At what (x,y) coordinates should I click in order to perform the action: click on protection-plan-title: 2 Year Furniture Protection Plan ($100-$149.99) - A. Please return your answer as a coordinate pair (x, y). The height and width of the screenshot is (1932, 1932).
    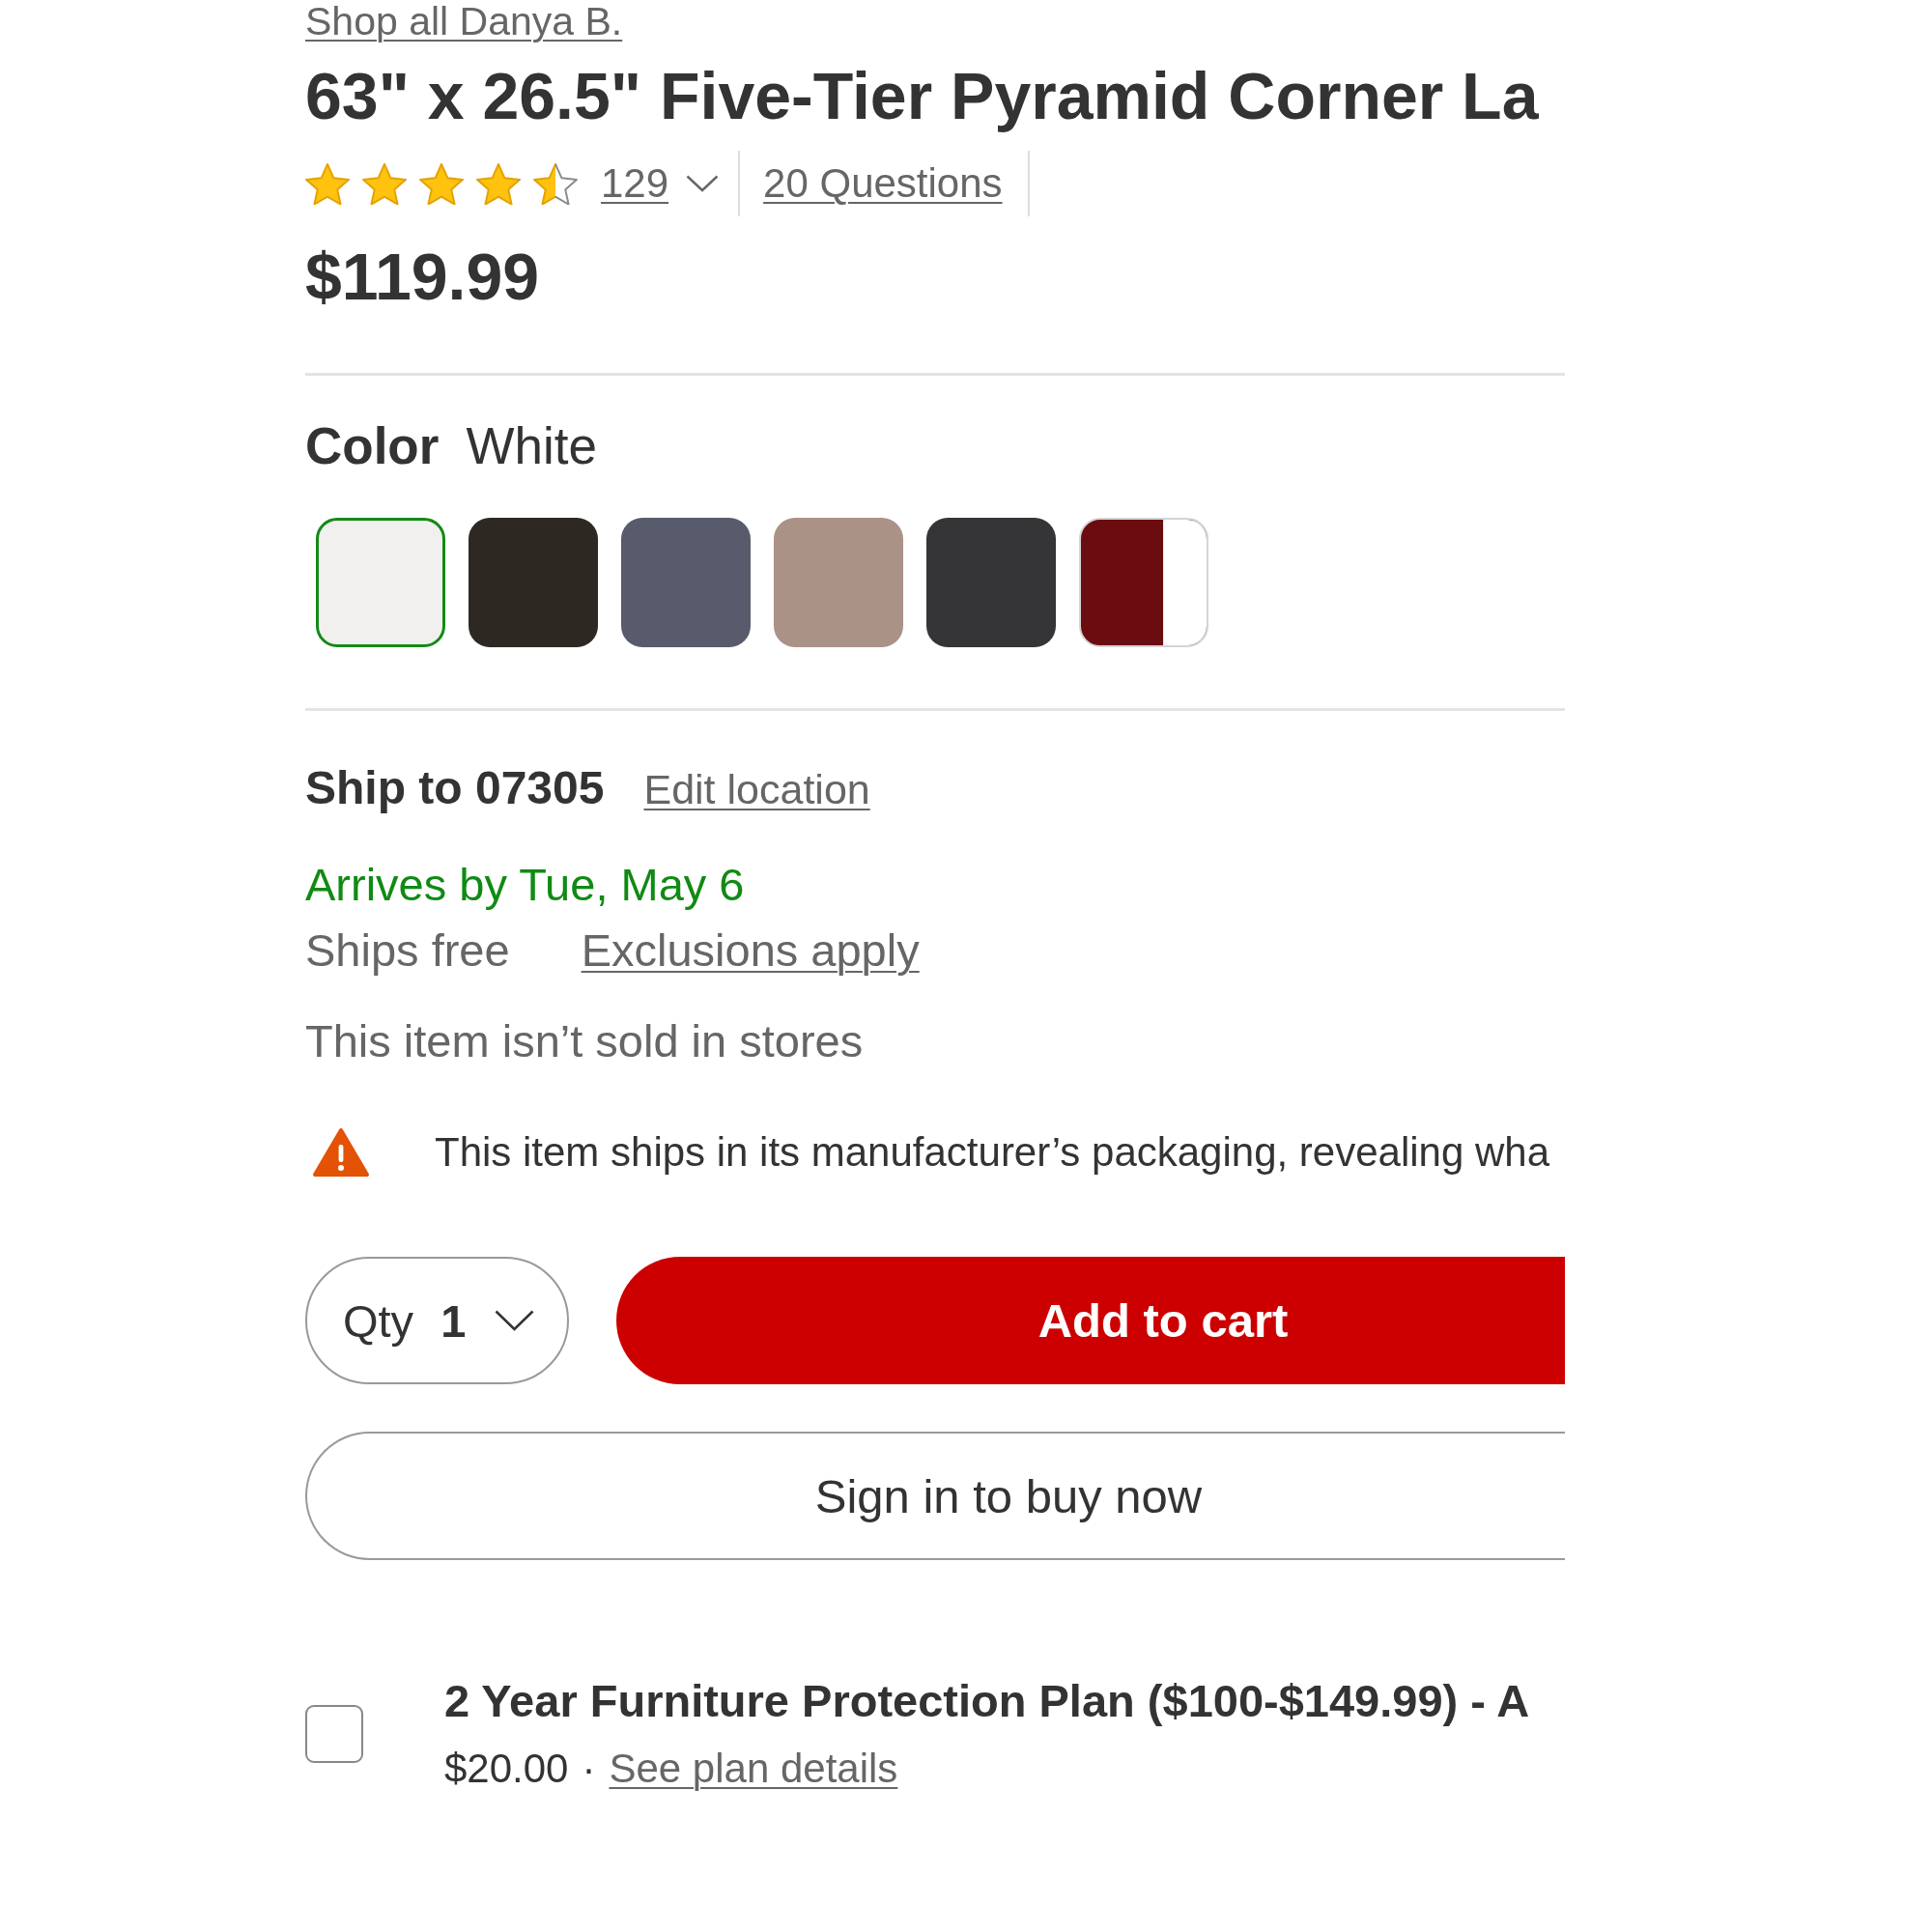
    Looking at the image, I should click on (987, 1701).